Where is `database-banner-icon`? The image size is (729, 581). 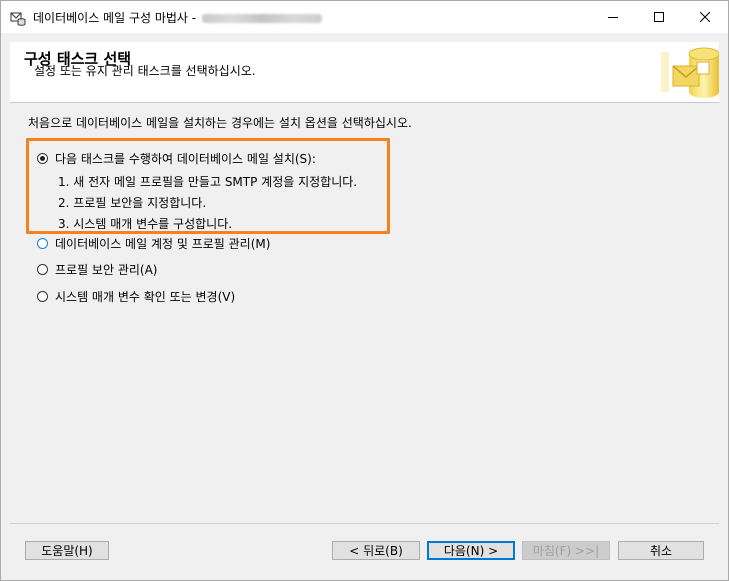
database-banner-icon is located at coordinates (690, 72).